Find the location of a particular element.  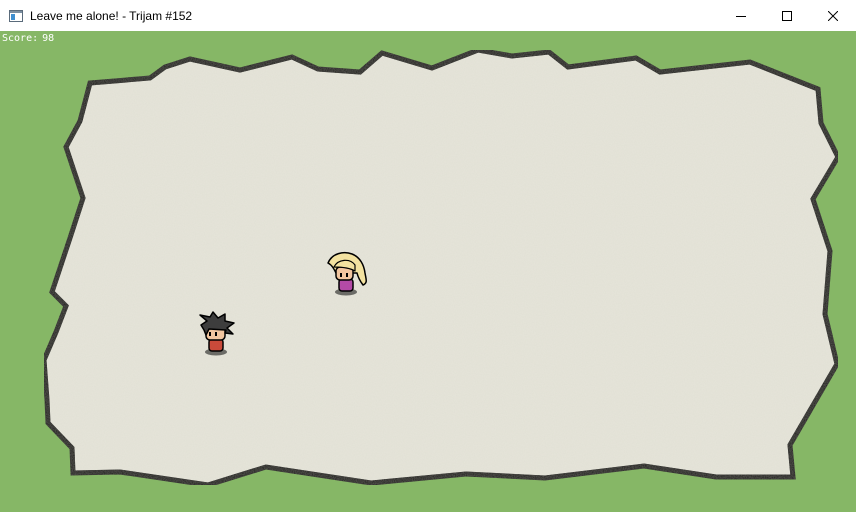

npc-eye-right is located at coordinates (347, 275).